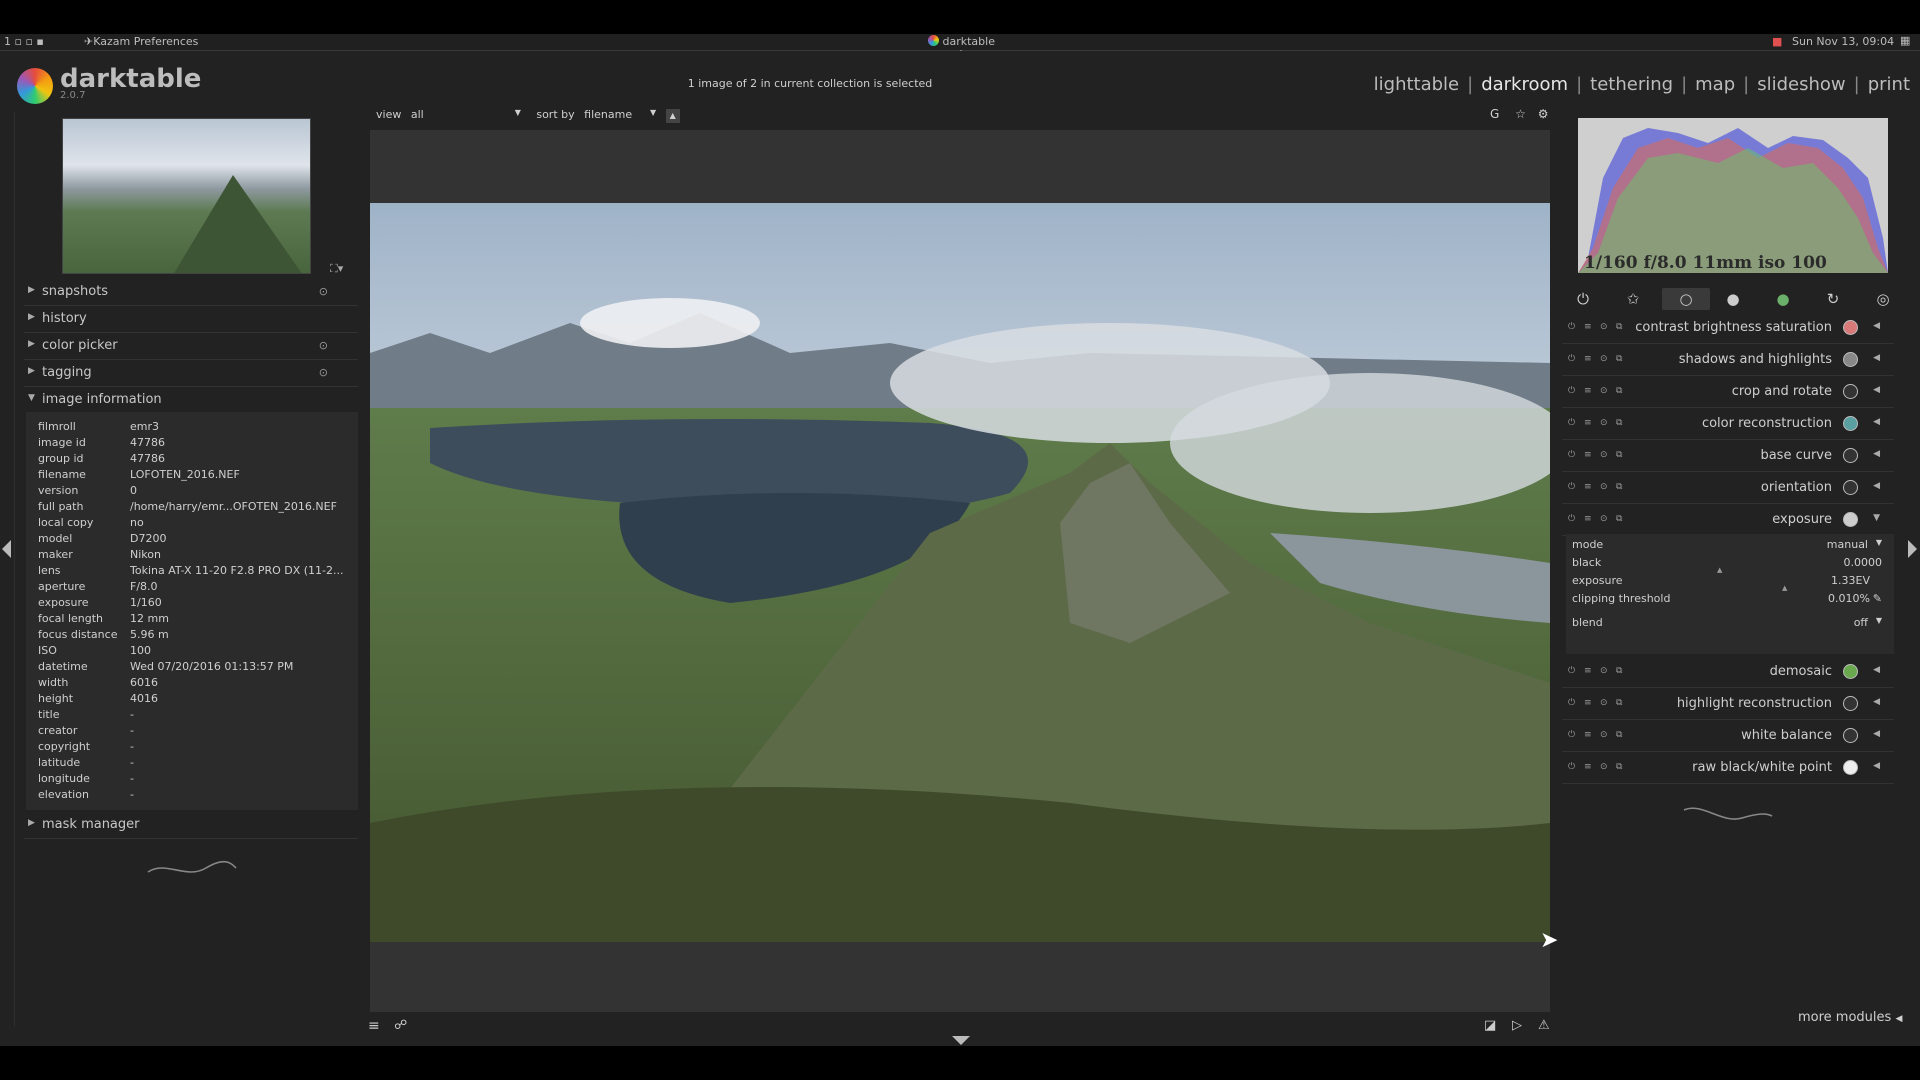 The width and height of the screenshot is (1920, 1080). Describe the element at coordinates (1877, 598) in the screenshot. I see `picker-icon: ✎` at that location.